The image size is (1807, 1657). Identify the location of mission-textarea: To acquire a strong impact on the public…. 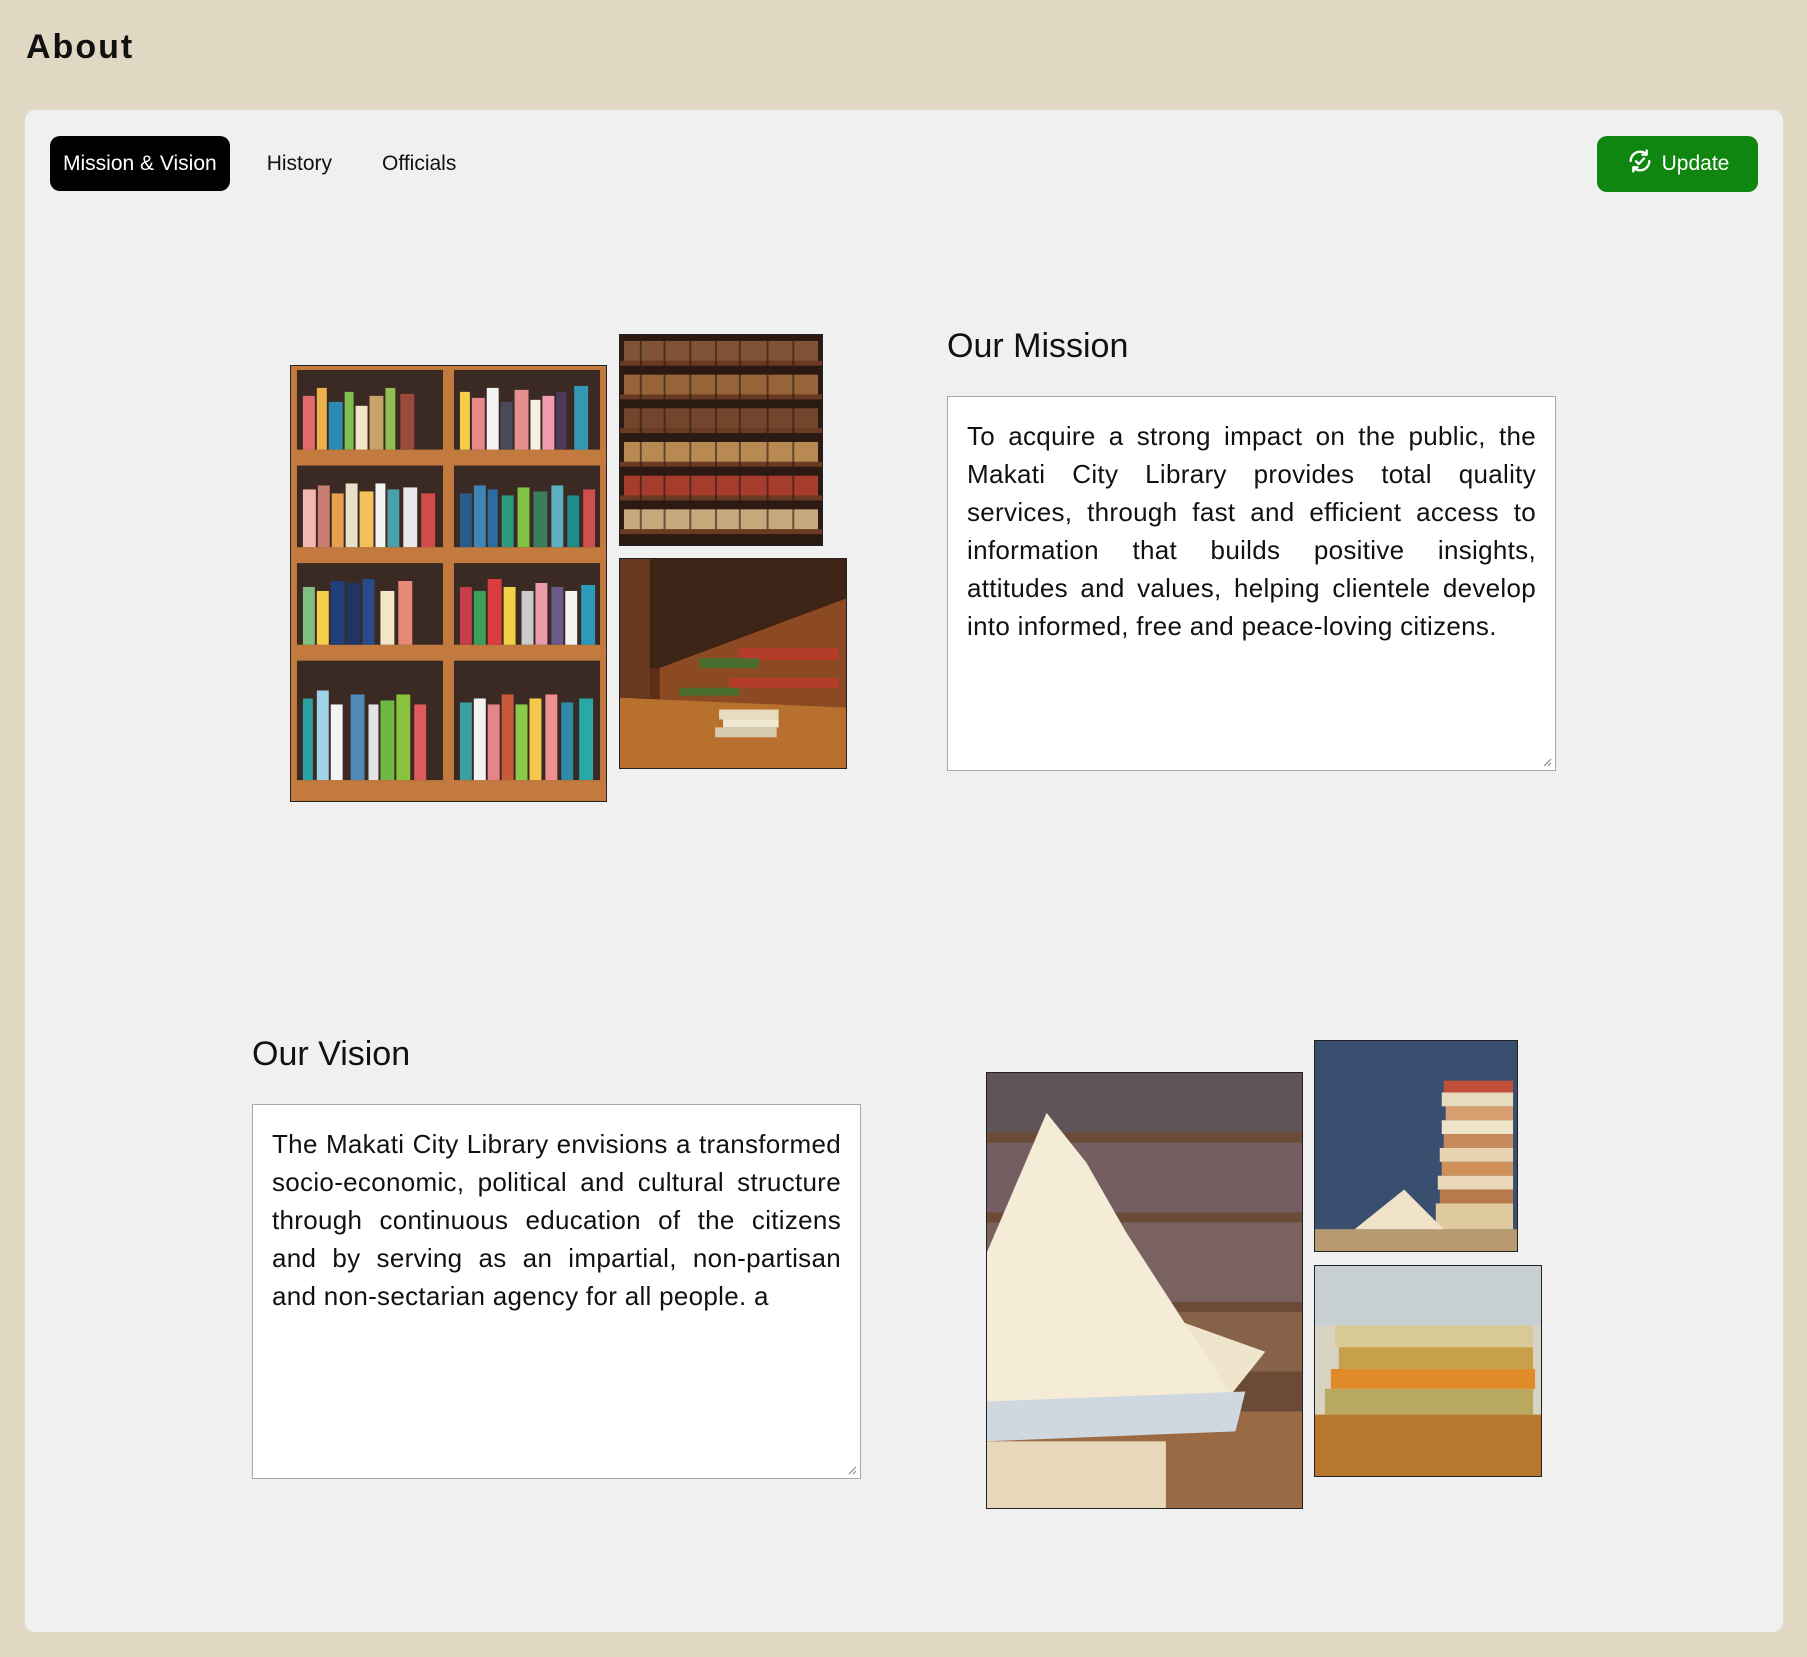
(1251, 583).